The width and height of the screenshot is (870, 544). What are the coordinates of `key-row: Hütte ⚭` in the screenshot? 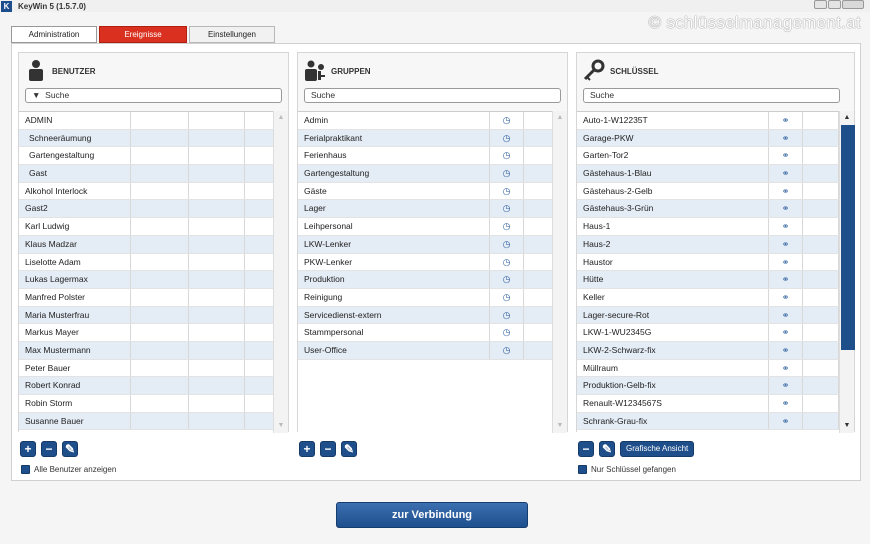 It's located at (708, 280).